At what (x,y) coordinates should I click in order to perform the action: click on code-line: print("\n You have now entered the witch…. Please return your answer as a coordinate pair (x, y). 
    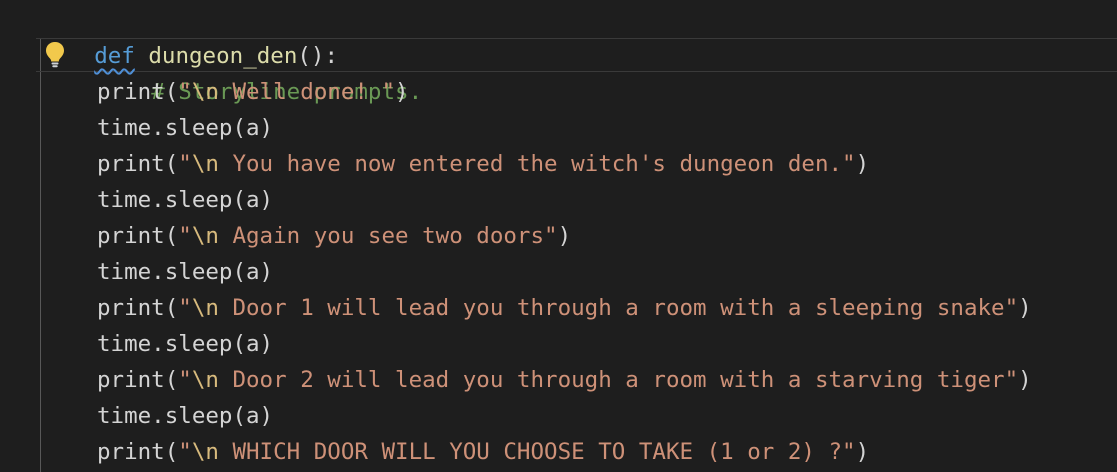
    Looking at the image, I should click on (483, 164).